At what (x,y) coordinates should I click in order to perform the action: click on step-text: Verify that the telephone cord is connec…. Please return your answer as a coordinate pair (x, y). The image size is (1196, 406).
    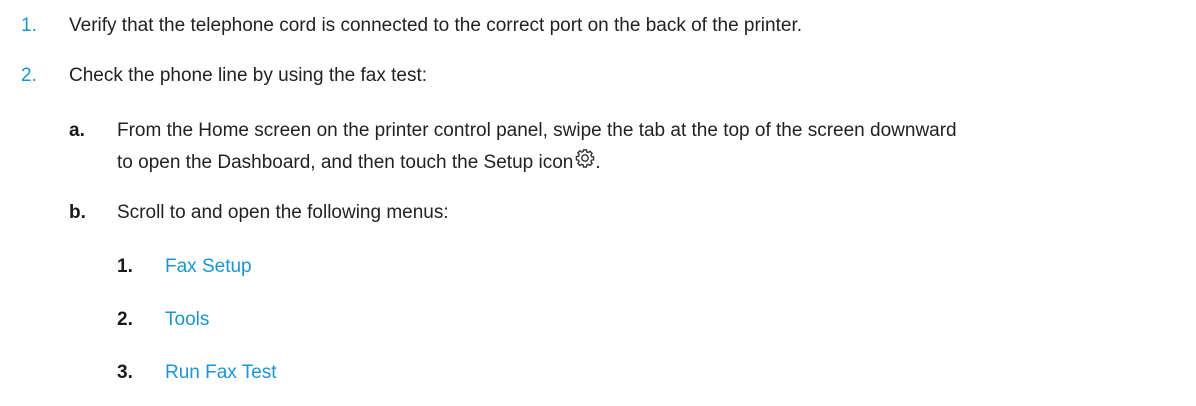
    Looking at the image, I should click on (436, 25).